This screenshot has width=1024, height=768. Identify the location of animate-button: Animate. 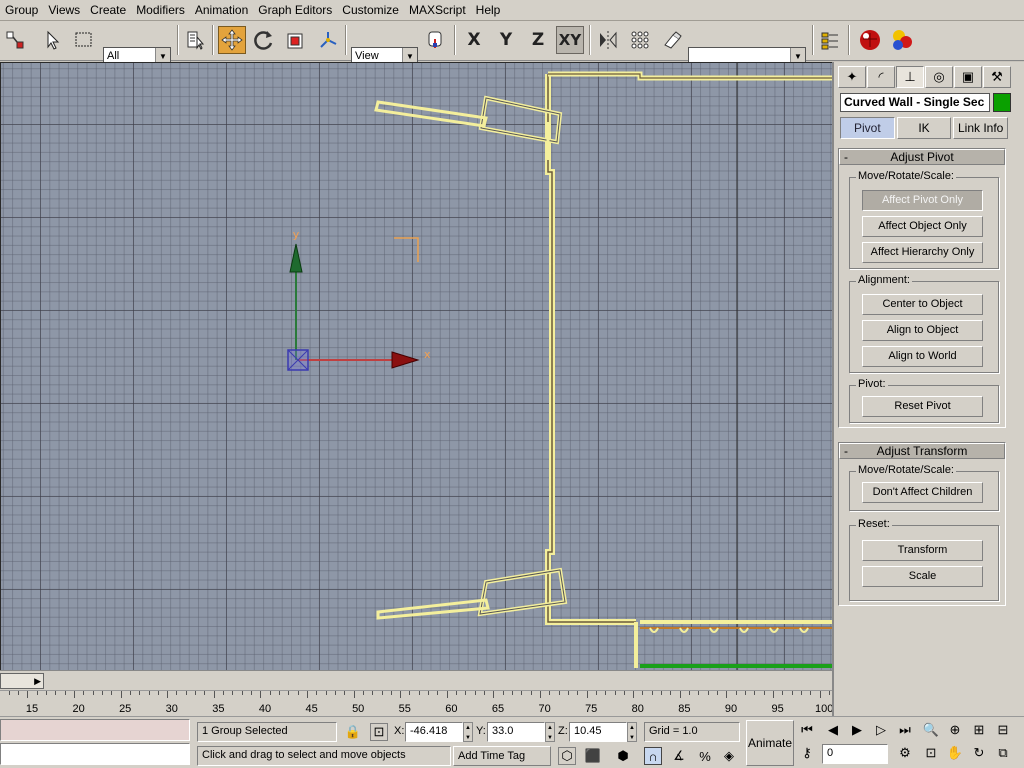
(770, 743).